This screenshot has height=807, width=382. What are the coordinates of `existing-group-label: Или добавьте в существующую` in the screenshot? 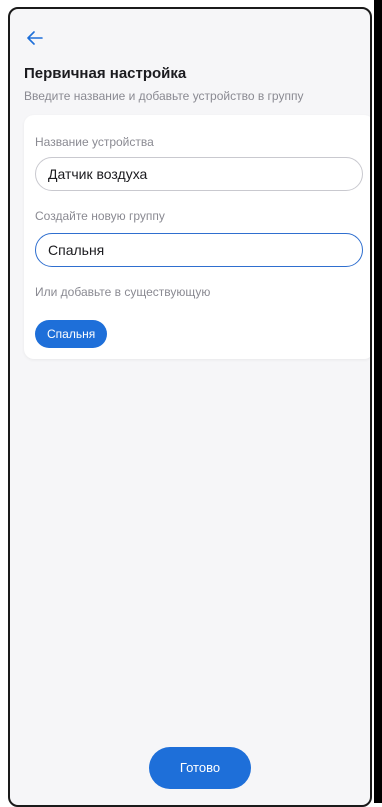 It's located at (123, 292).